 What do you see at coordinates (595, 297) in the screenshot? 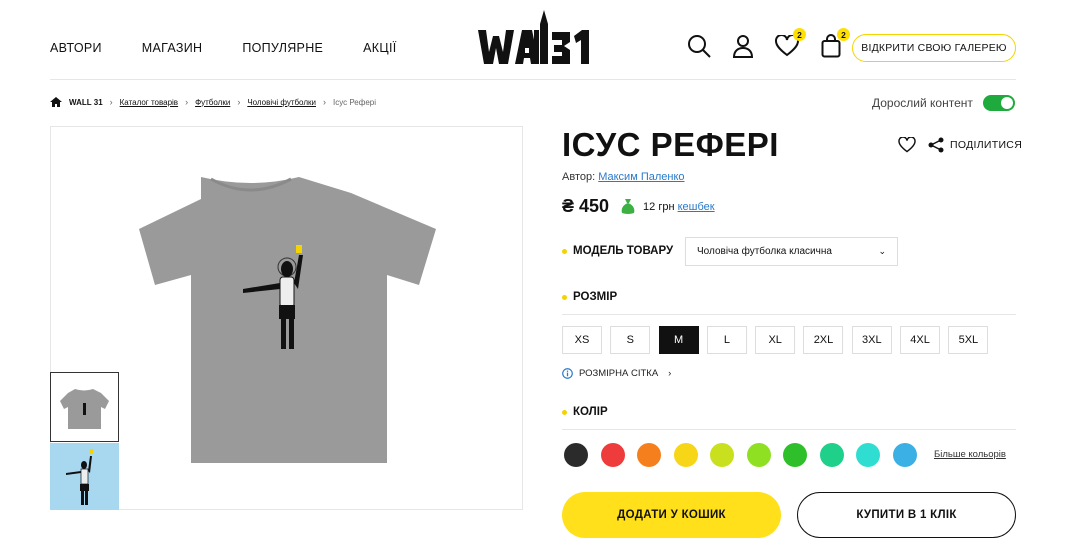
I see `size-label: РОЗМІР` at bounding box center [595, 297].